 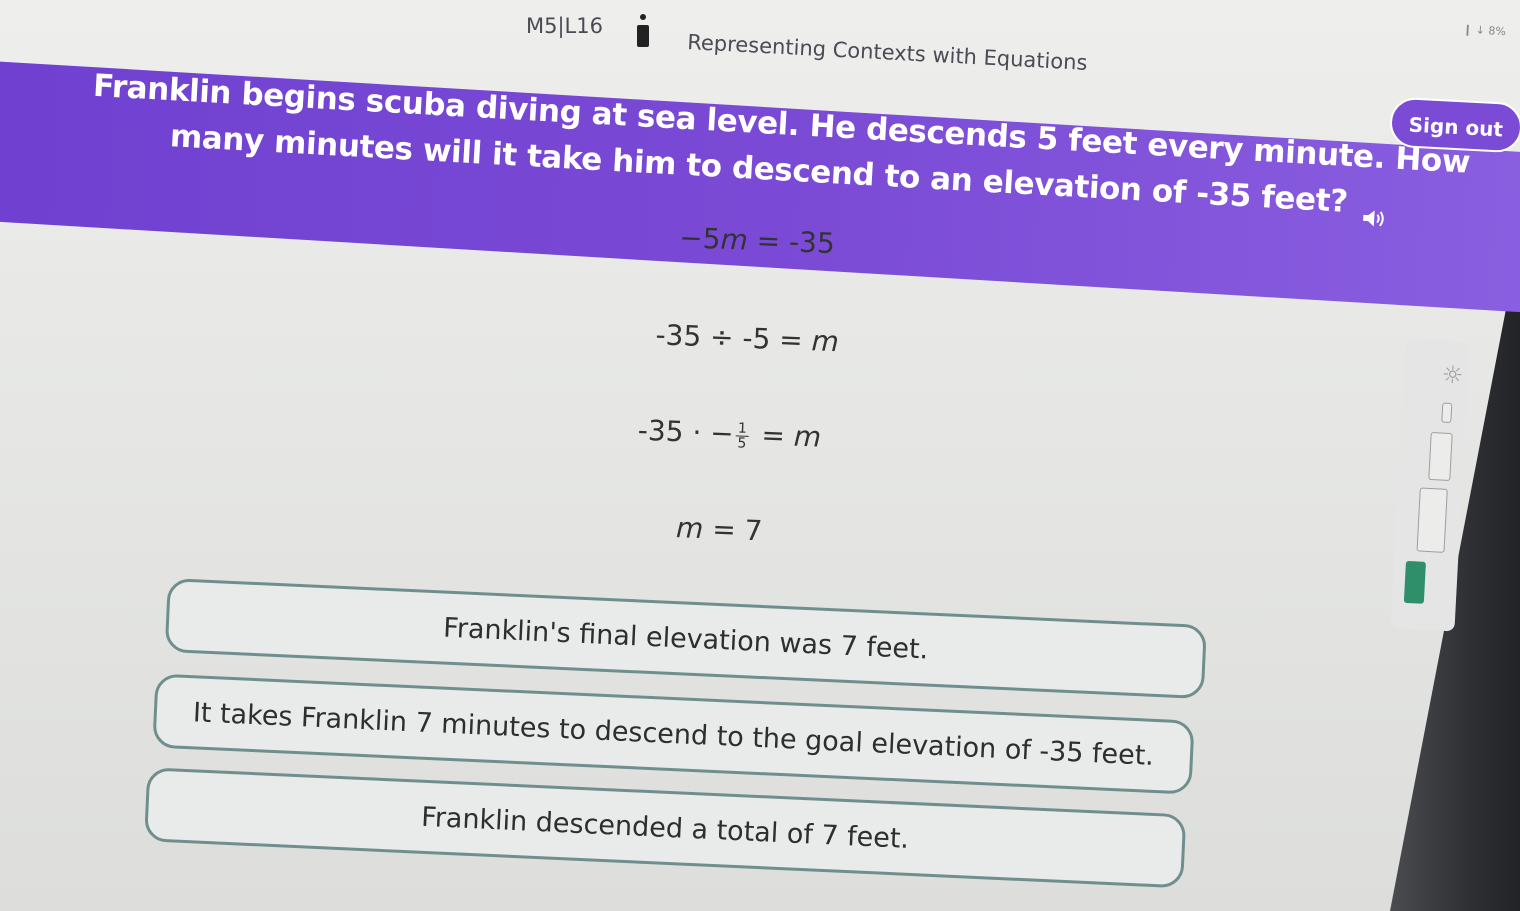 I want to click on person-icon, so click(x=643, y=32).